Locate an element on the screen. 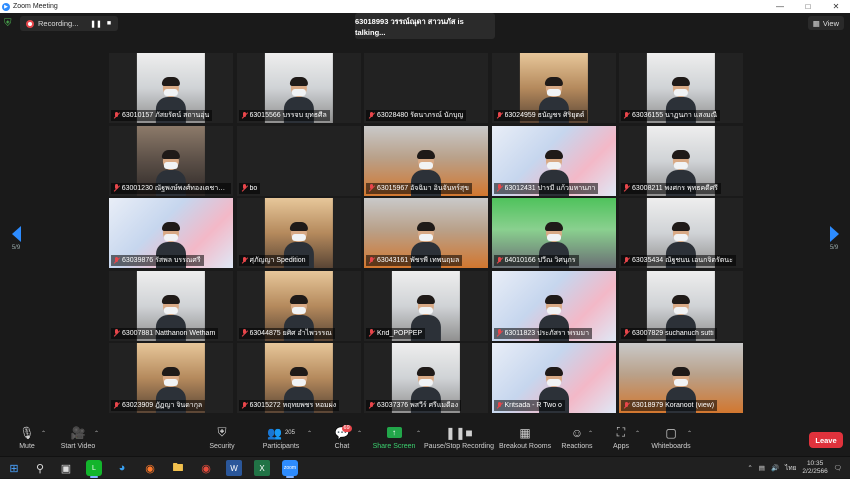 The image size is (850, 479). participant-namebar: 63039876 รัสพล บรรณศรี is located at coordinates (157, 260).